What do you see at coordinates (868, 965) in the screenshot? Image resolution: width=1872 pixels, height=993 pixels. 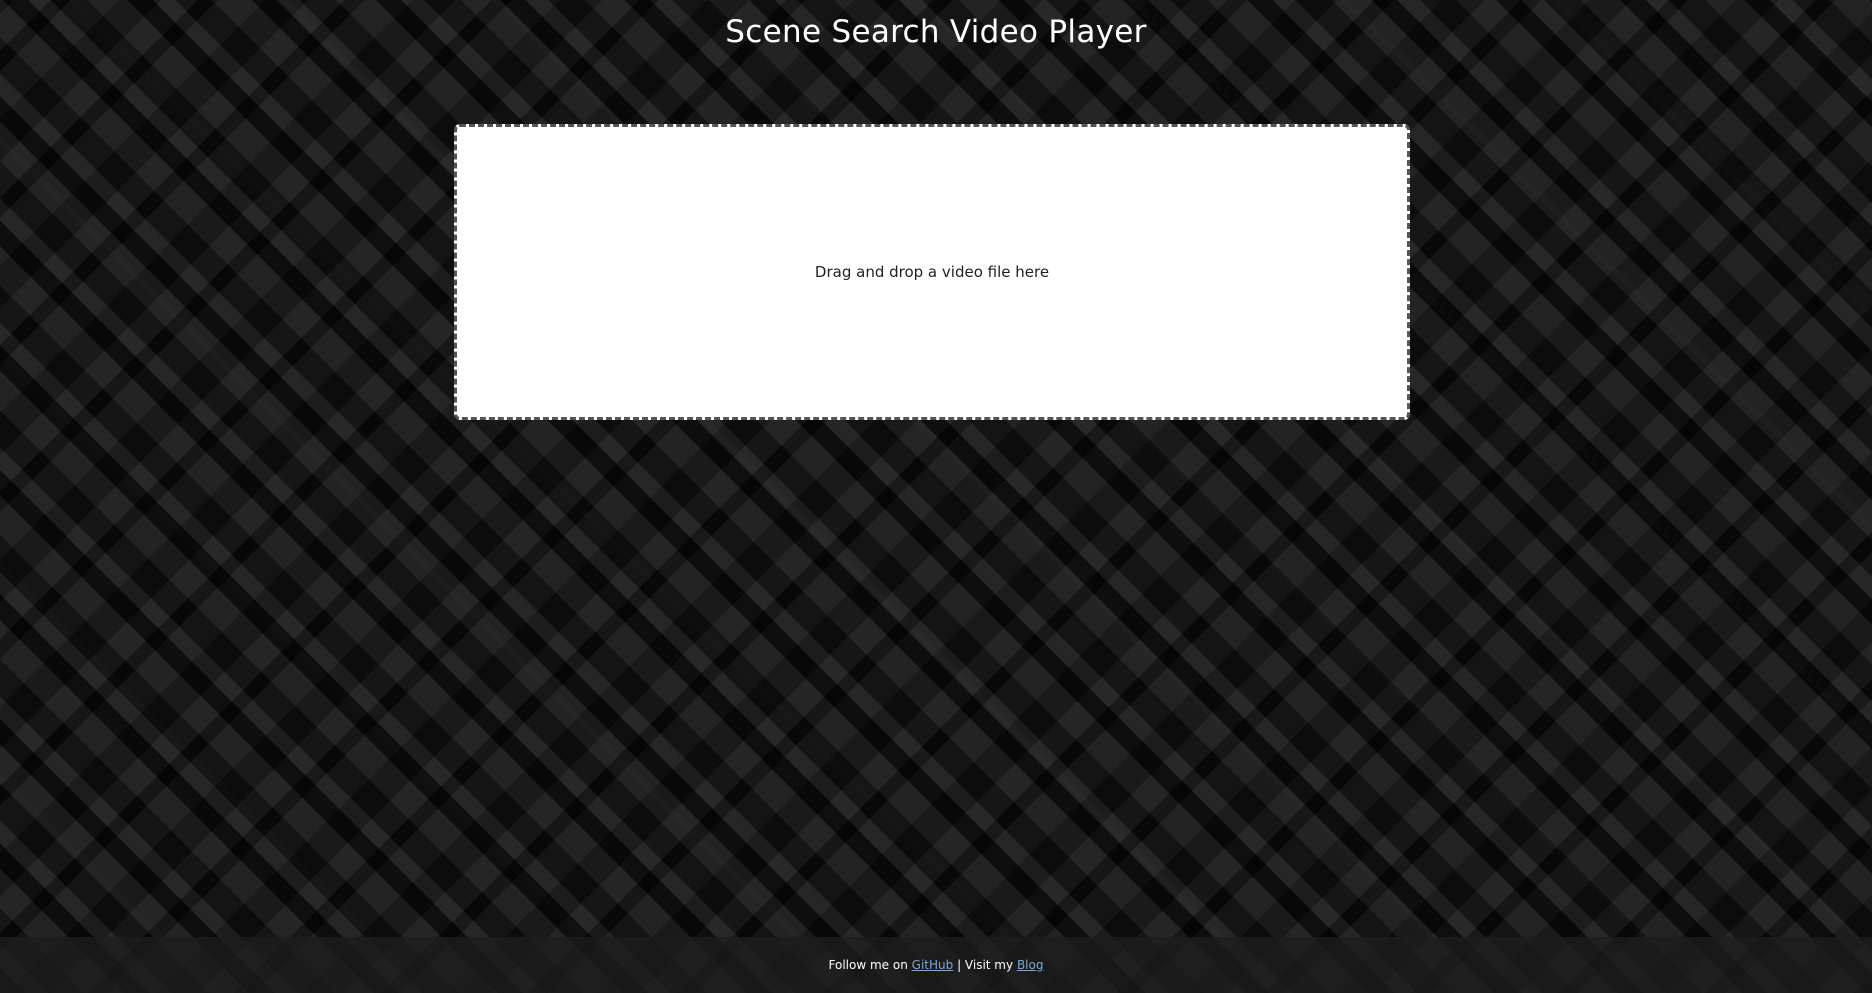 I see `footer-follow-text: Follow me on` at bounding box center [868, 965].